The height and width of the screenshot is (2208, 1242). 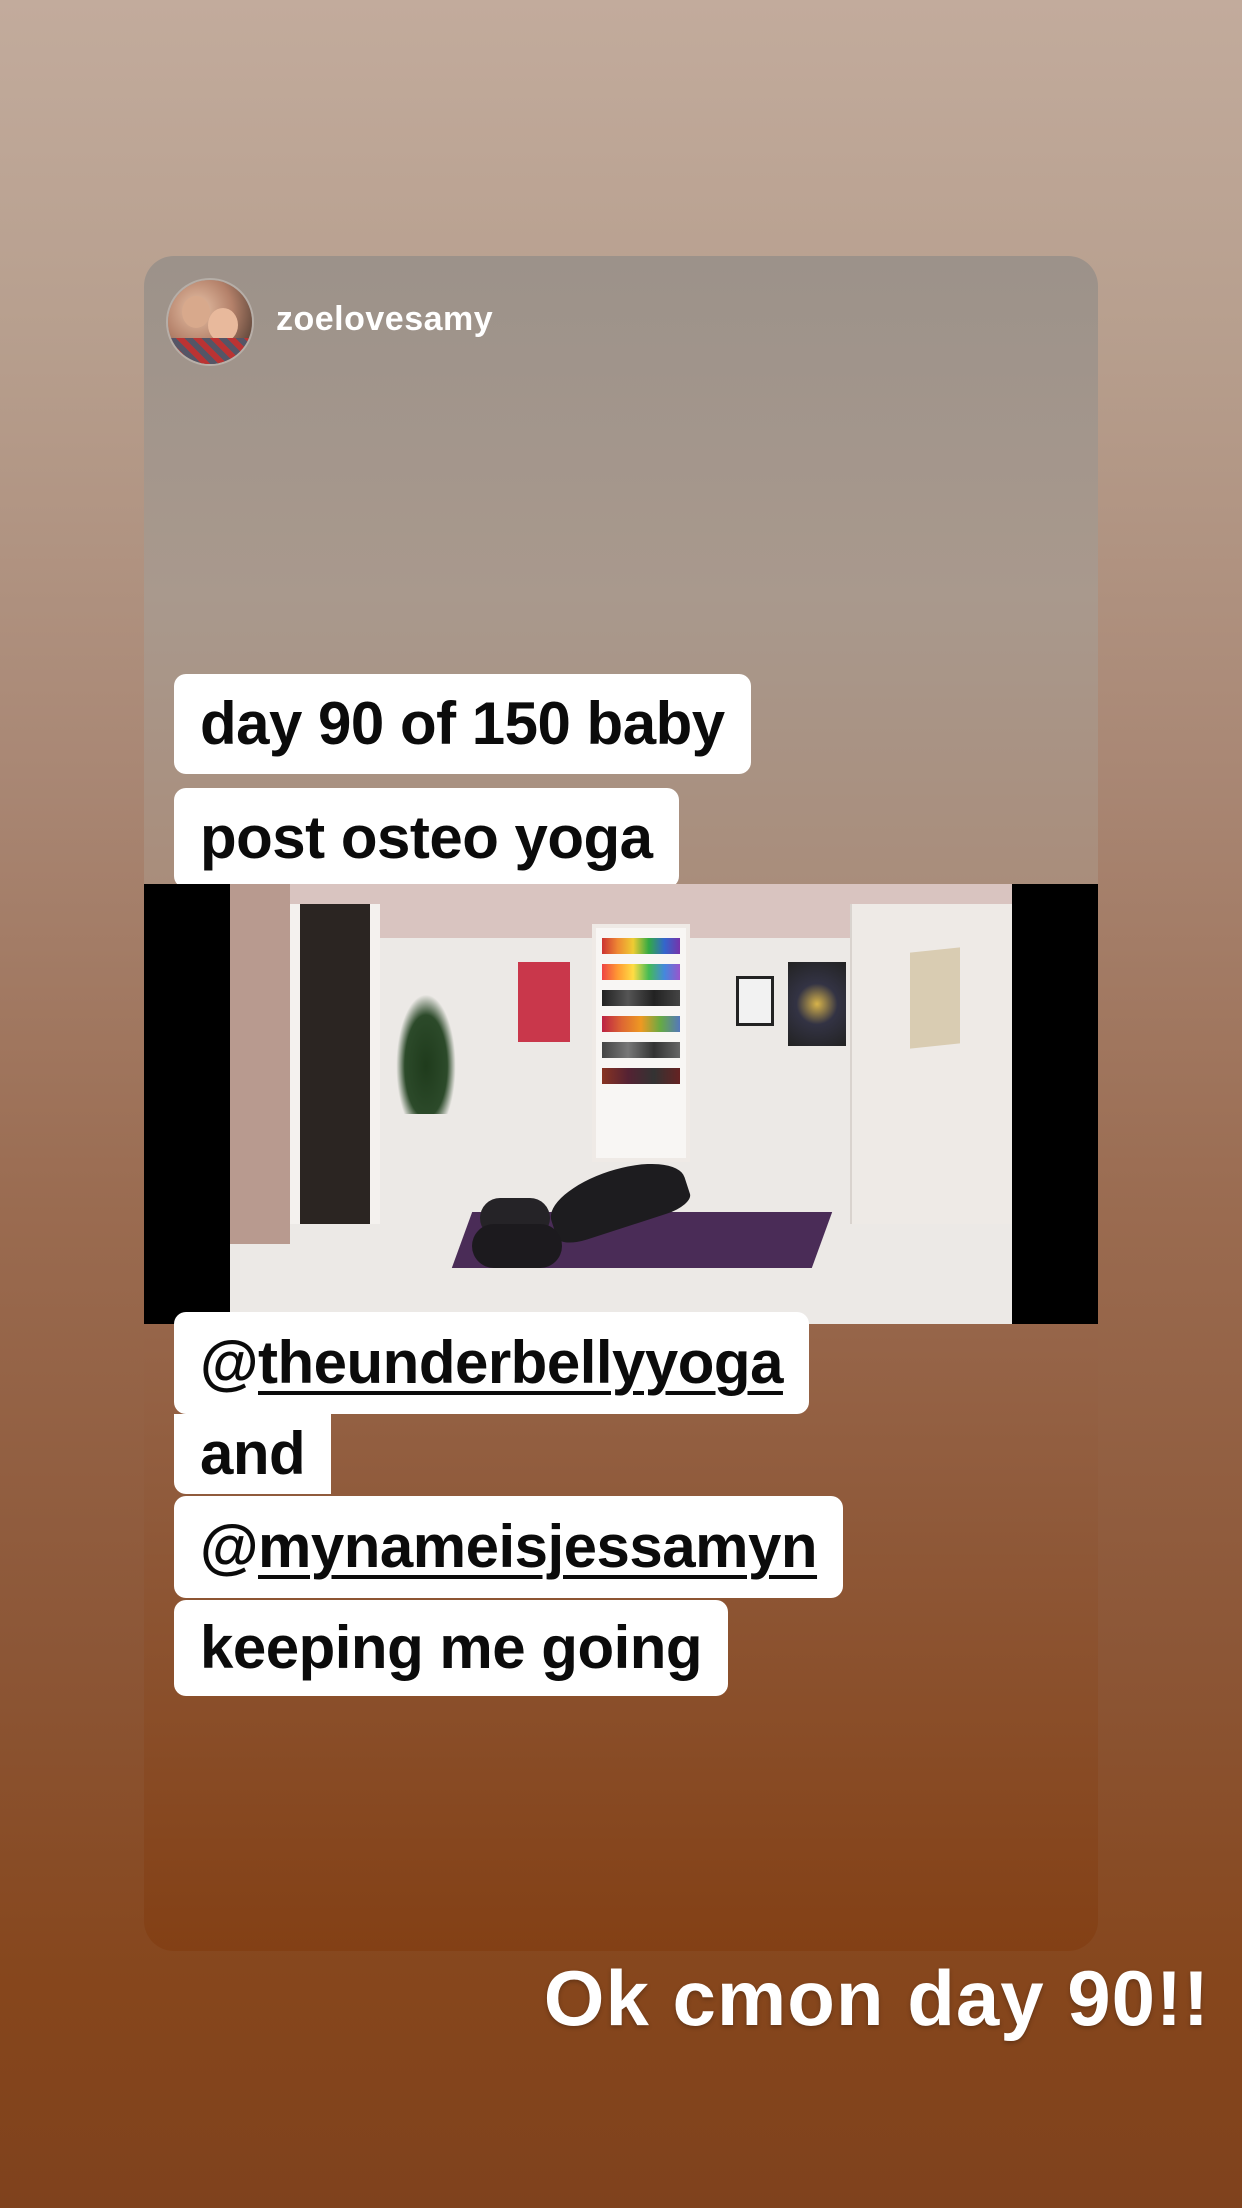 I want to click on mention-link-theunderbellyyoga: theunderbellyyoga, so click(x=520, y=1363).